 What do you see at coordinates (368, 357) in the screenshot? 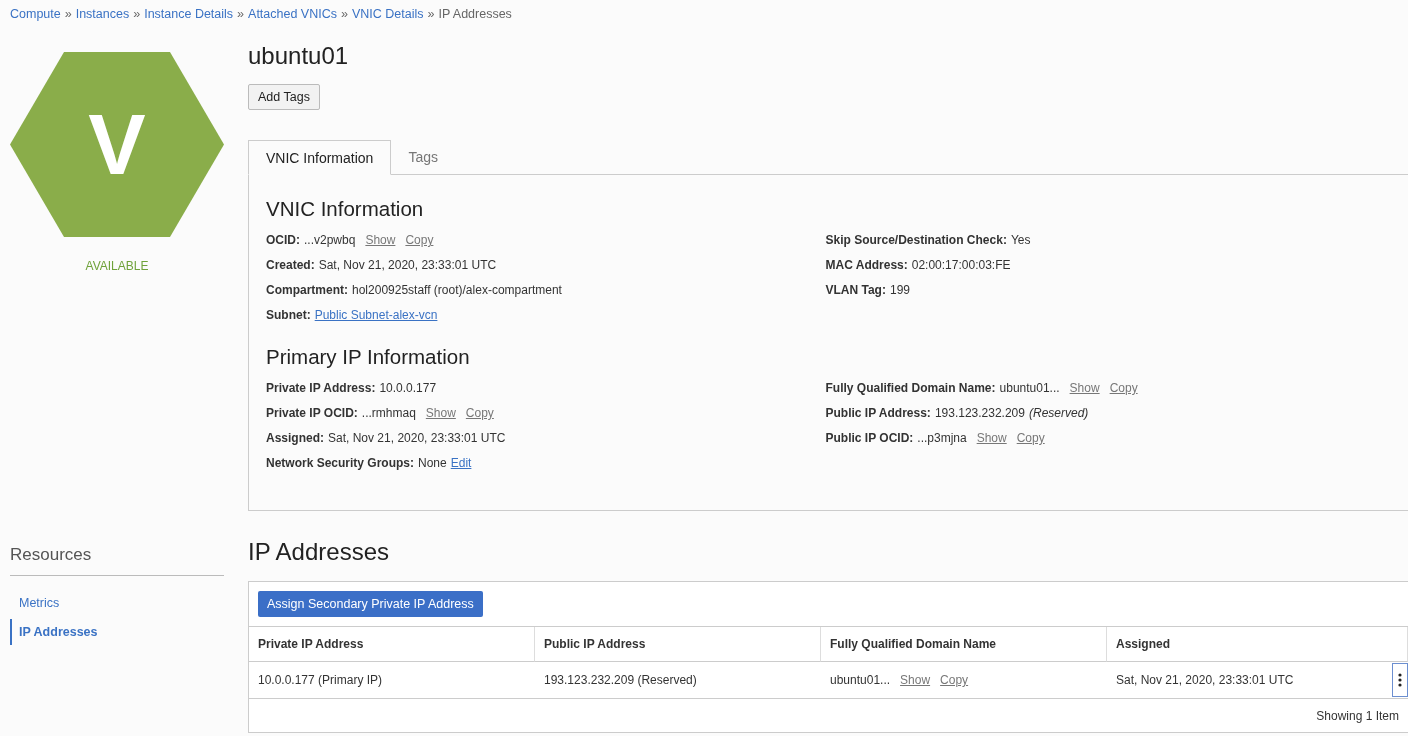
I see `section-heading: Primary IP Information` at bounding box center [368, 357].